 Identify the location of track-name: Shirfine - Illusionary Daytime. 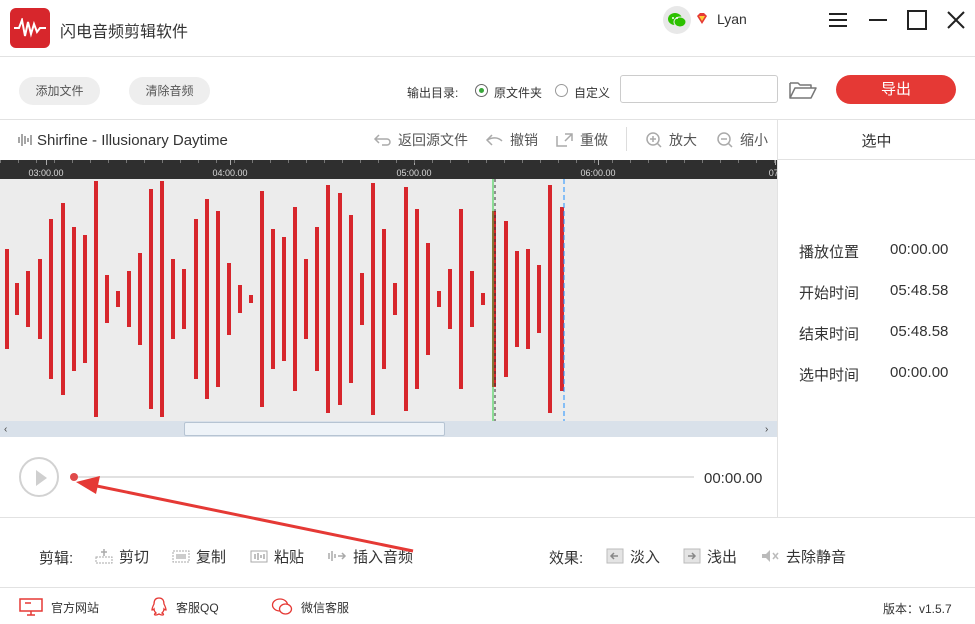
(132, 140).